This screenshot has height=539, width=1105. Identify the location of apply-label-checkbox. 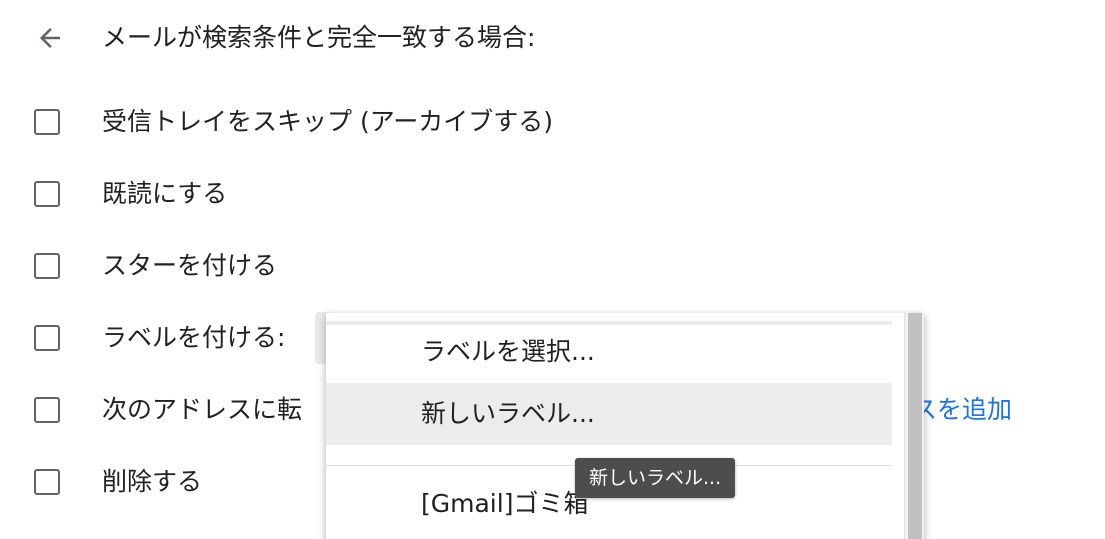
(47, 338).